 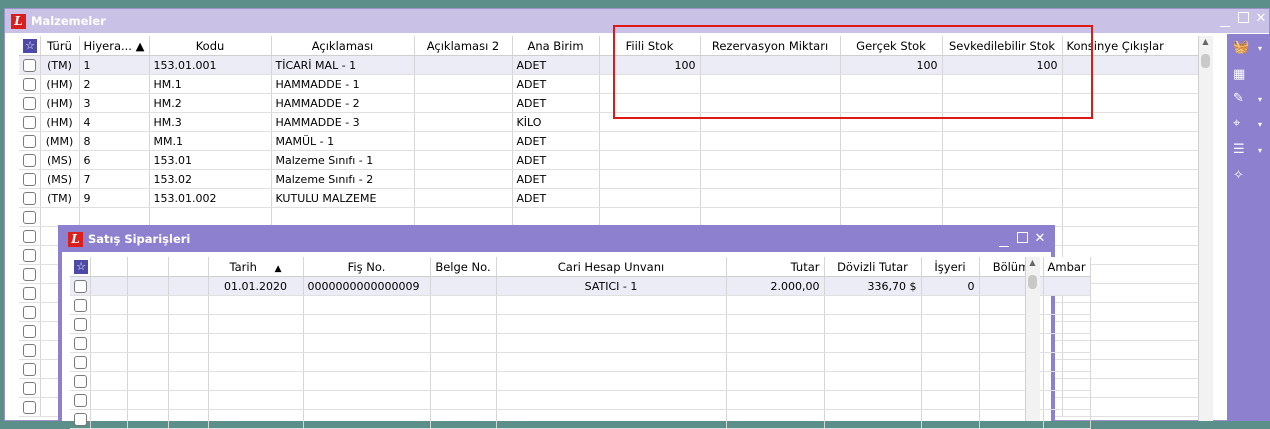 I want to click on col-header-konsinye: Konsinye Çıkışlar, so click(x=1131, y=46).